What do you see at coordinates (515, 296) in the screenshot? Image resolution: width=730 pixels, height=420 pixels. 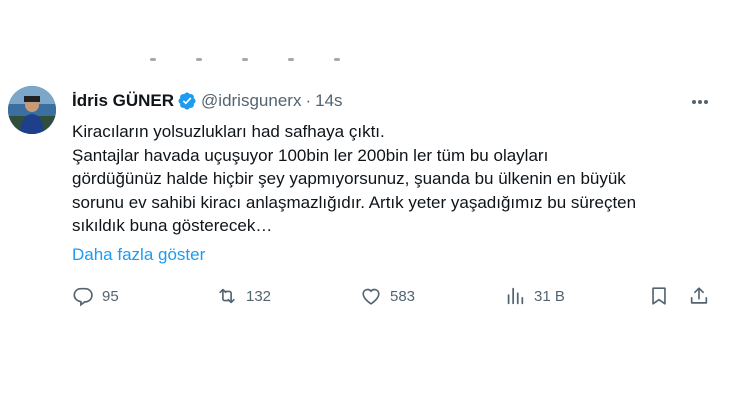 I see `views-icon` at bounding box center [515, 296].